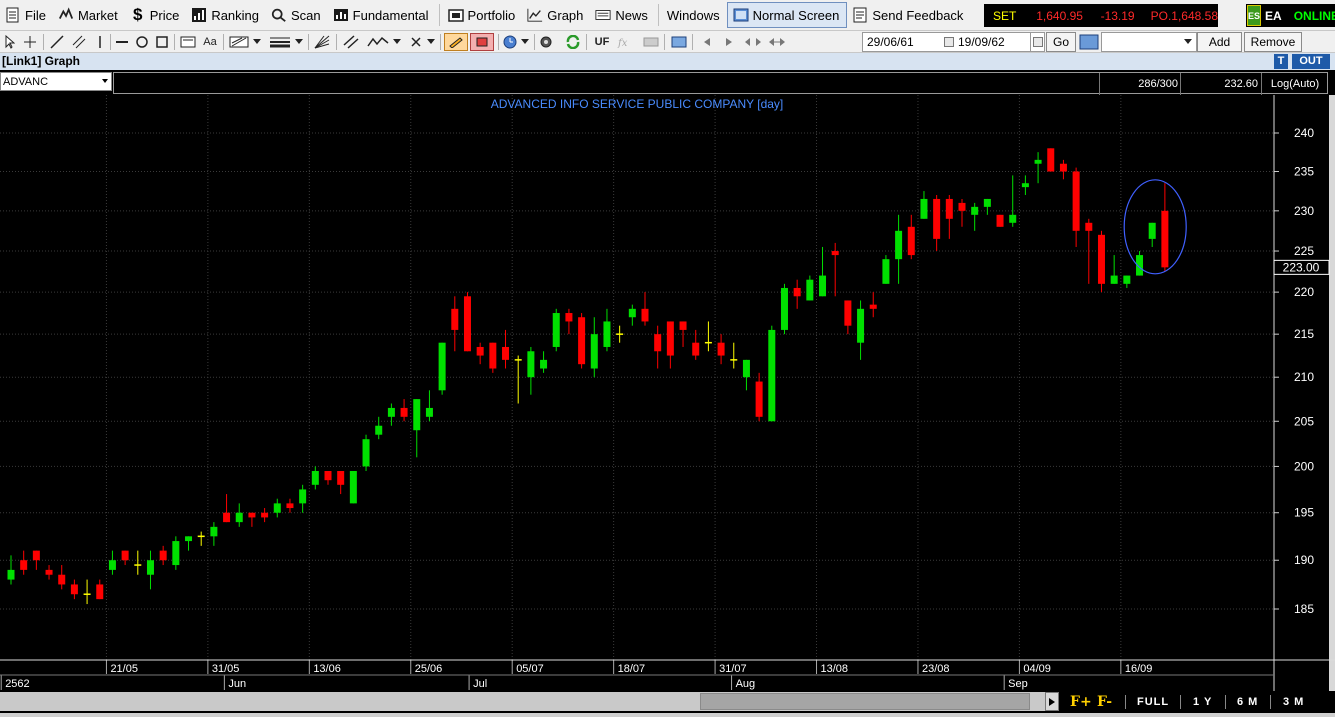 The image size is (1335, 717). I want to click on y-tick-label: 200, so click(1304, 466).